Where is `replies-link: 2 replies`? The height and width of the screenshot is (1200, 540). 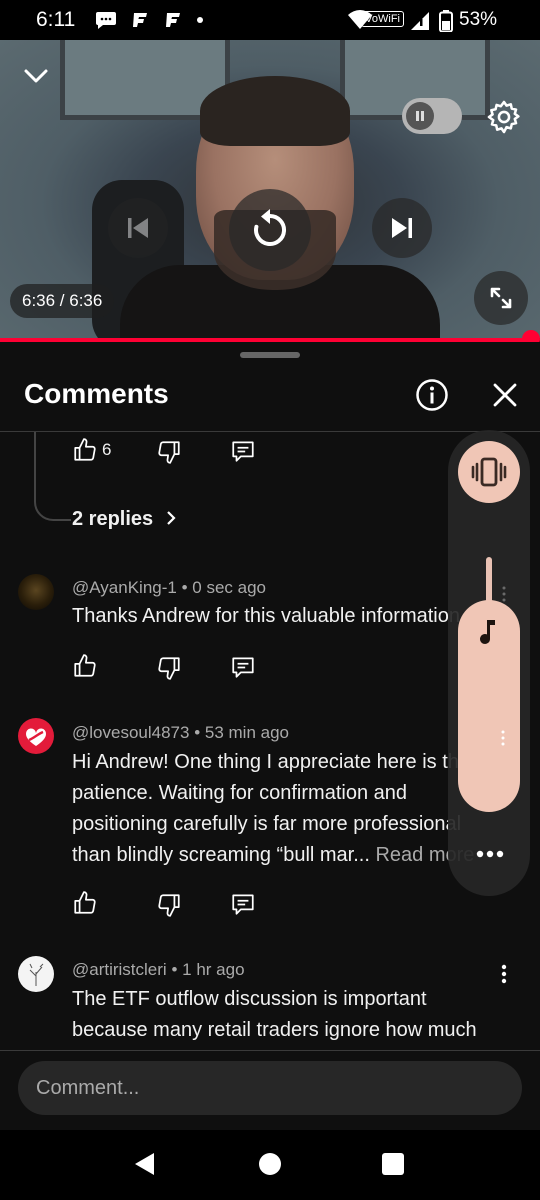
replies-link: 2 replies is located at coordinates (125, 519).